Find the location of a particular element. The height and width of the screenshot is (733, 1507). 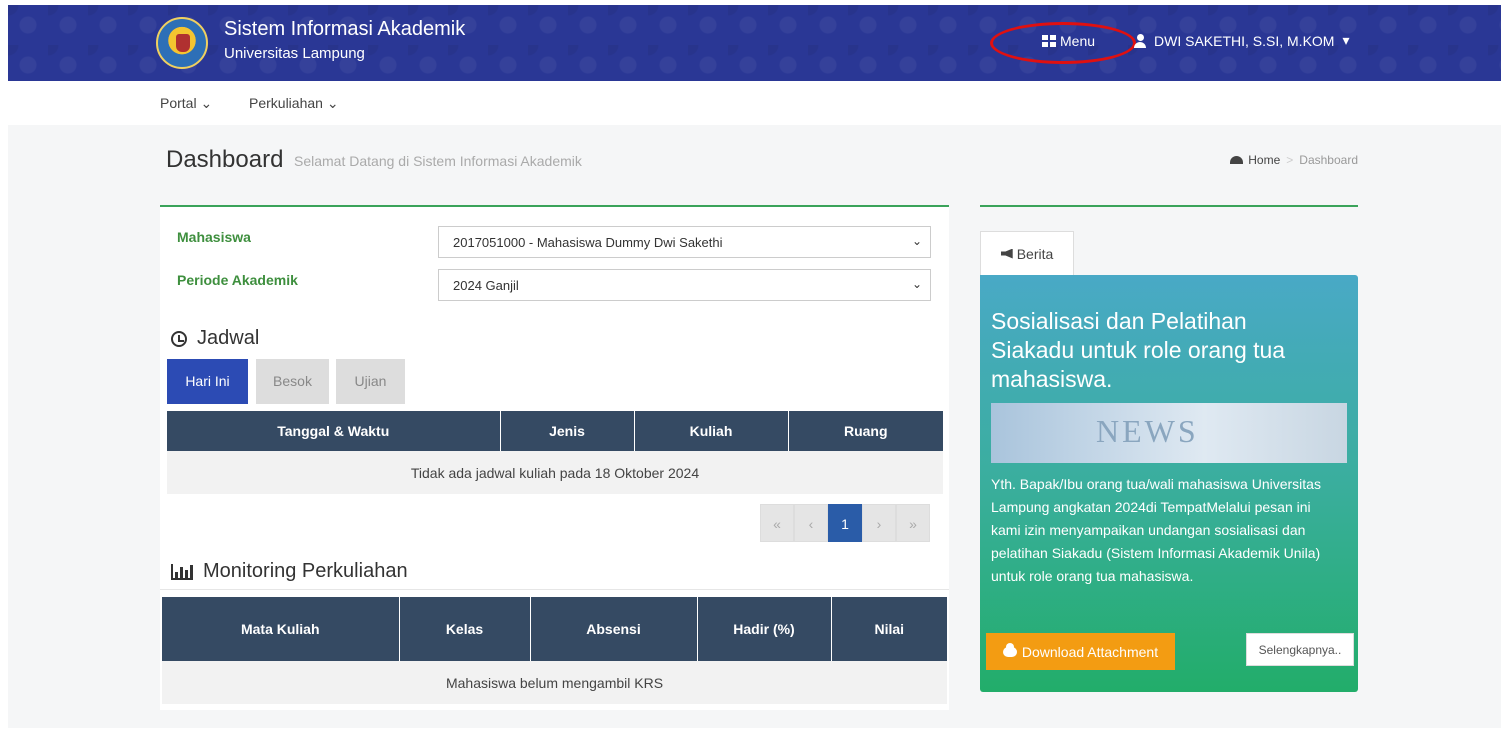

periode-select-value: 2024 Ganjil is located at coordinates (486, 285).